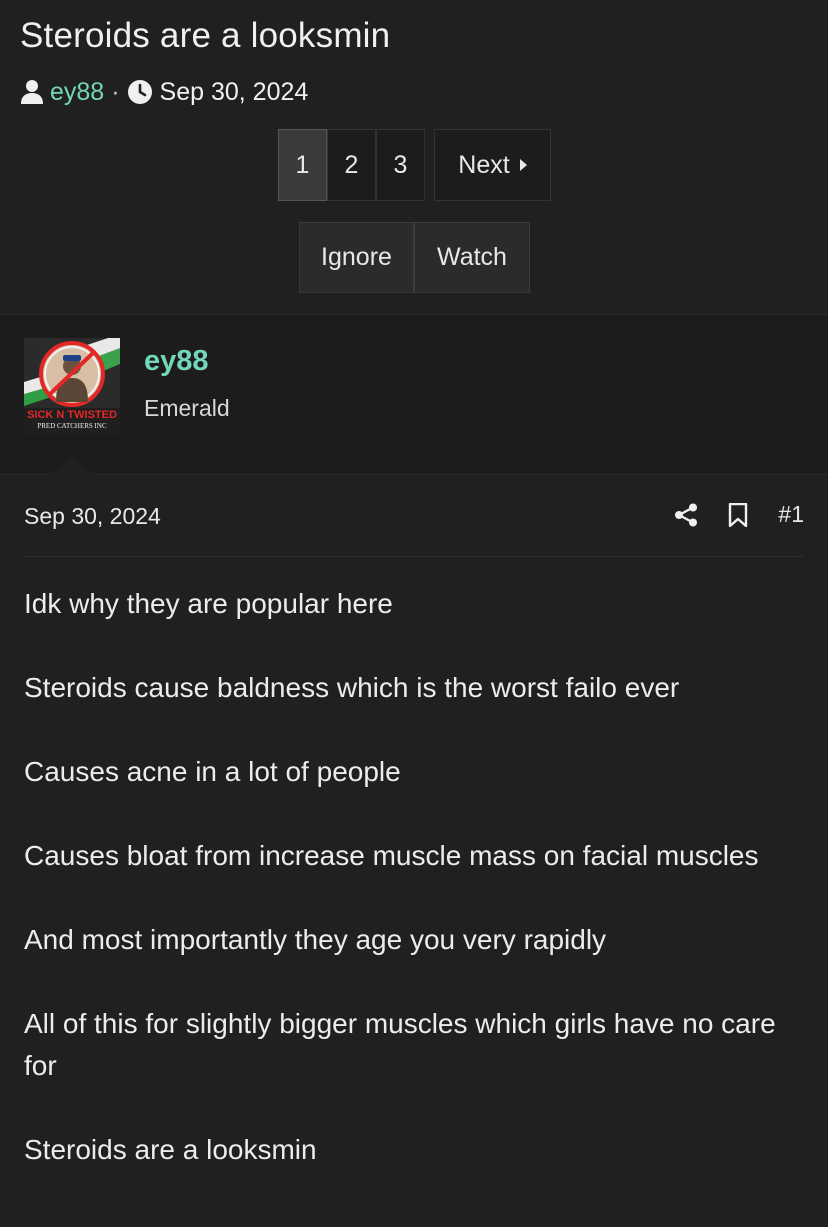 The image size is (828, 1227). I want to click on next-page-button: Next, so click(492, 165).